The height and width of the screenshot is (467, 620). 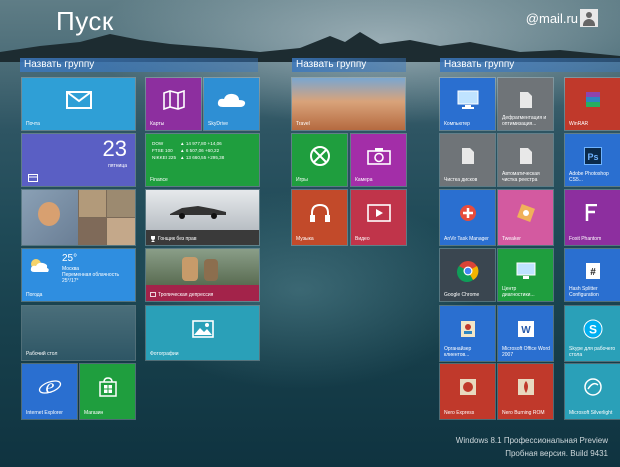 What do you see at coordinates (466, 239) in the screenshot?
I see `tile-label: AnVir Task Manager` at bounding box center [466, 239].